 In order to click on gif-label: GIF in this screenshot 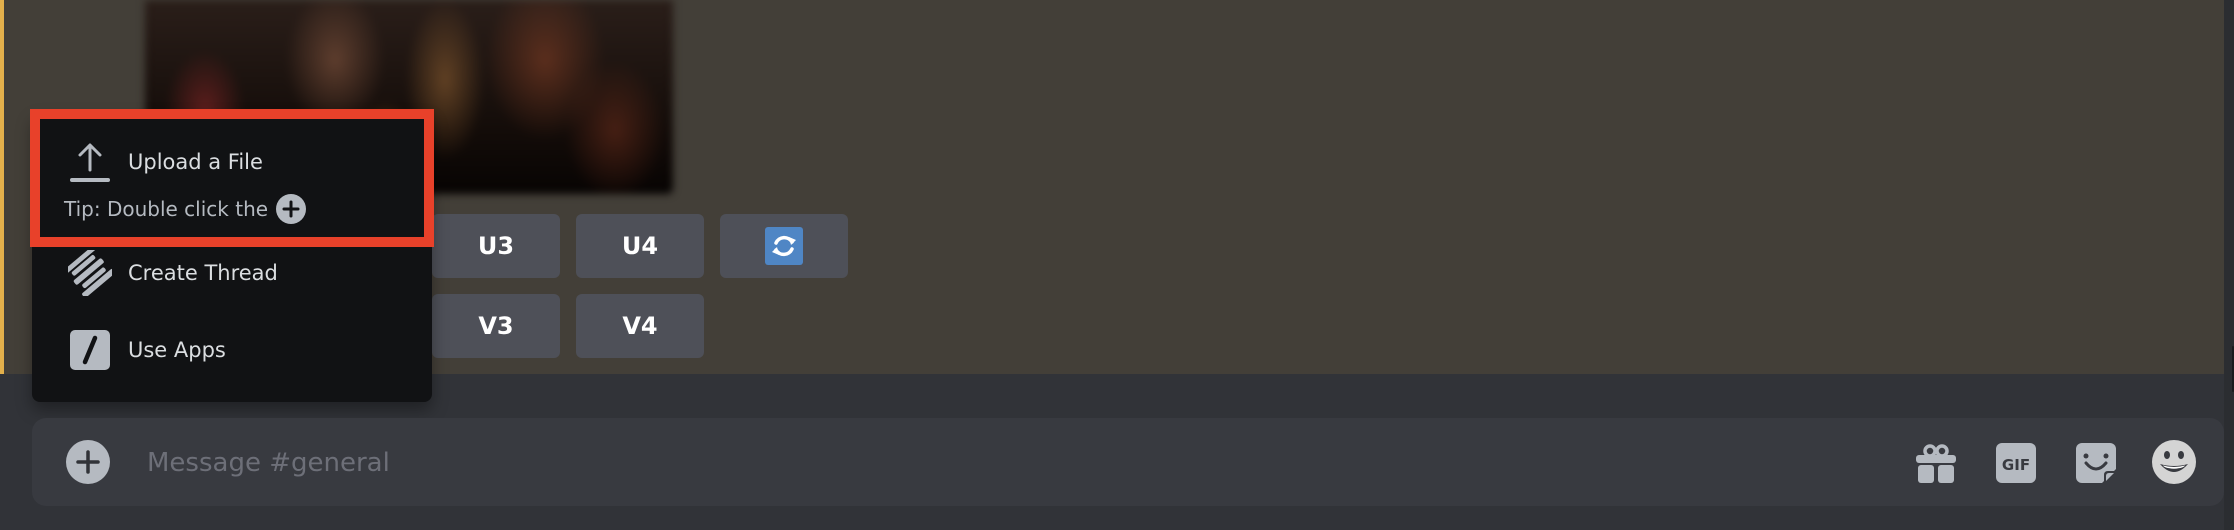, I will do `click(2016, 465)`.